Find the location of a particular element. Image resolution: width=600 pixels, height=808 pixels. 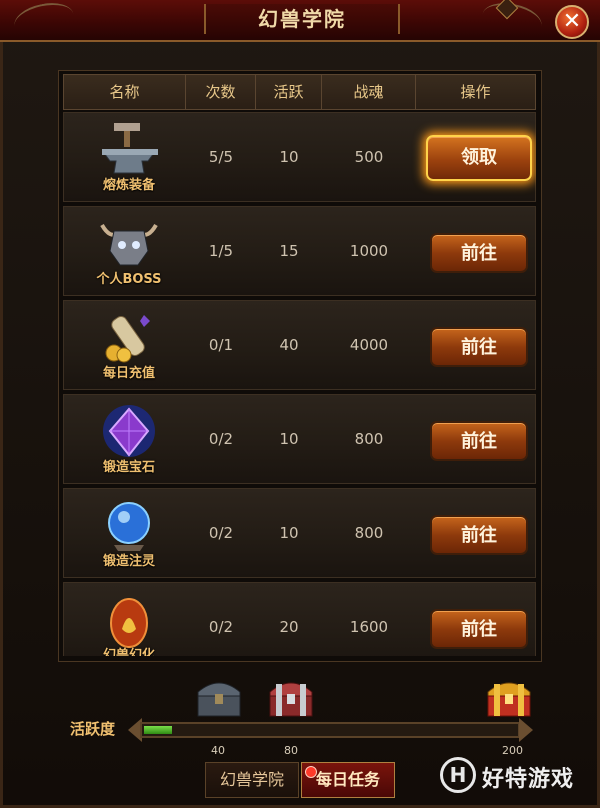

task-name: 每日充值 is located at coordinates (128, 373).